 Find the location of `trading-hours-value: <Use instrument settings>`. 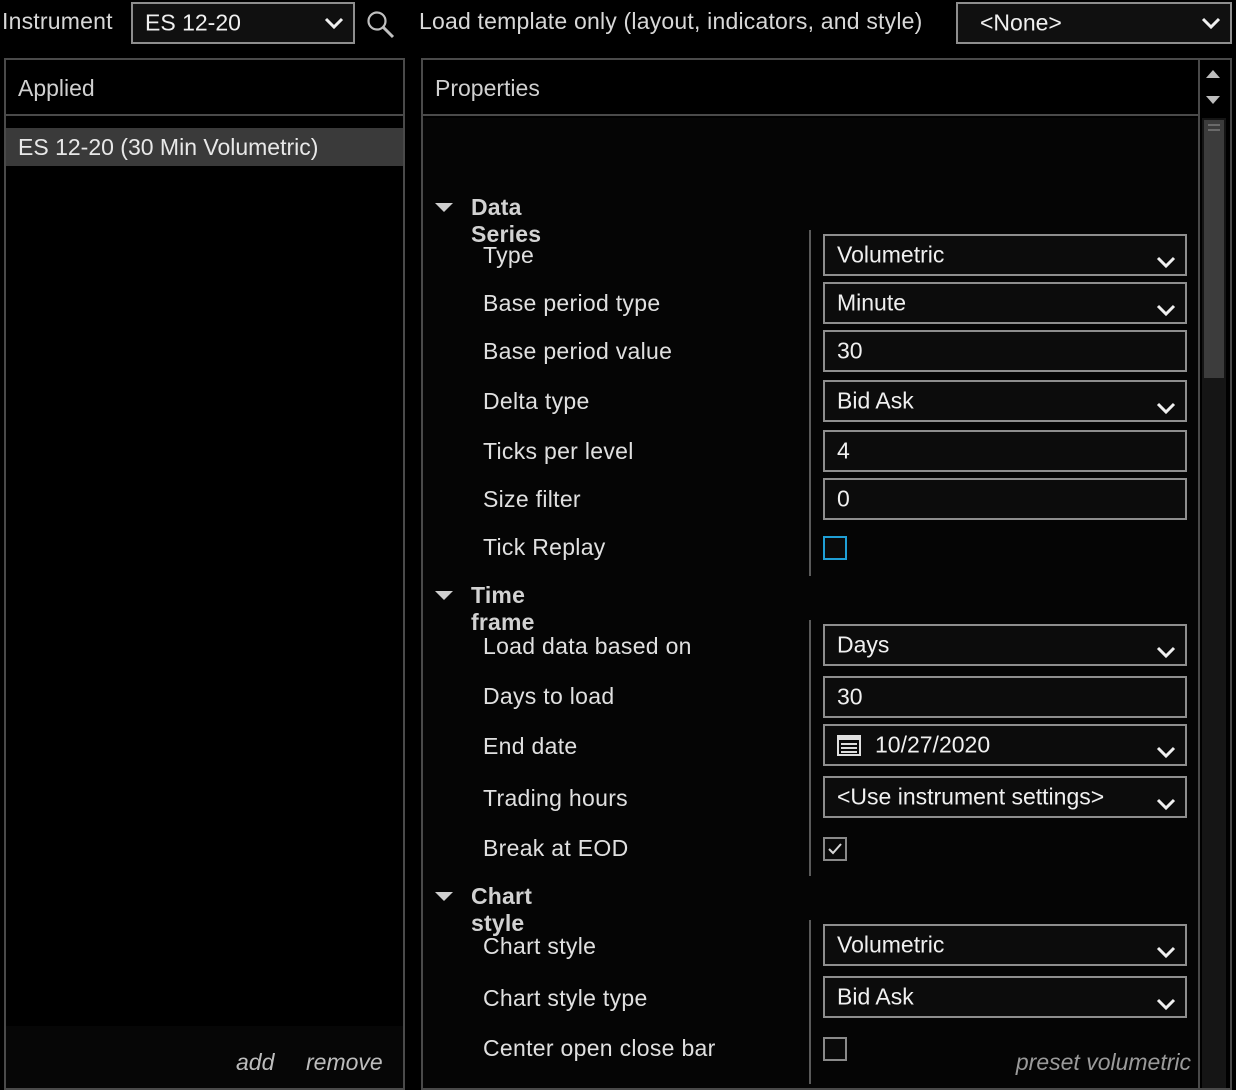

trading-hours-value: <Use instrument settings> is located at coordinates (971, 796).